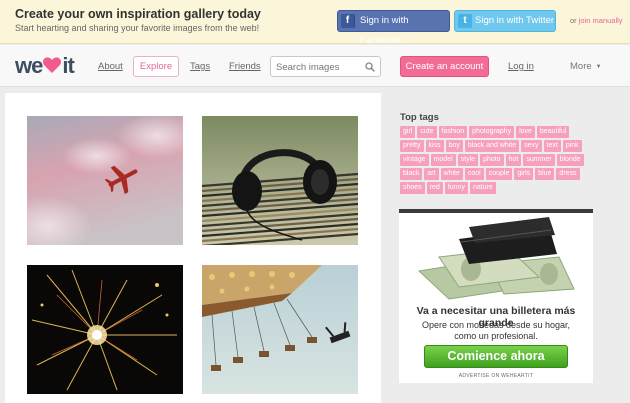  I want to click on chevron-down-icon: ▼, so click(598, 67).